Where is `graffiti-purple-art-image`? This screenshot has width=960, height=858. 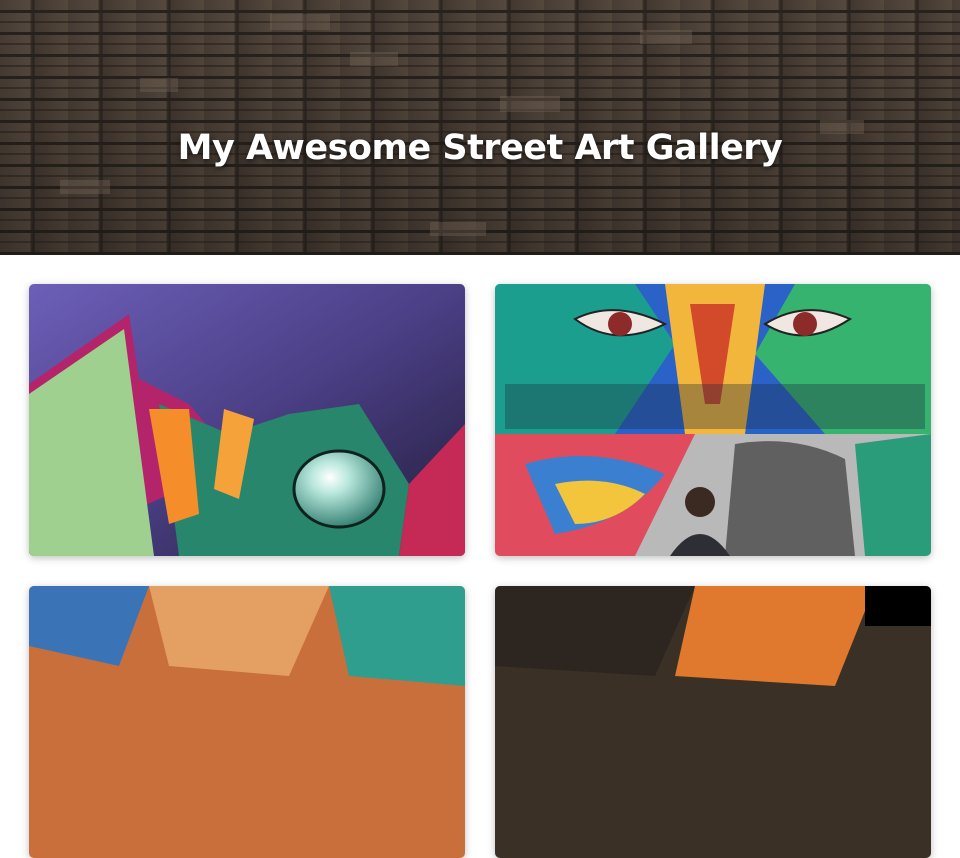
graffiti-purple-art-image is located at coordinates (247, 420).